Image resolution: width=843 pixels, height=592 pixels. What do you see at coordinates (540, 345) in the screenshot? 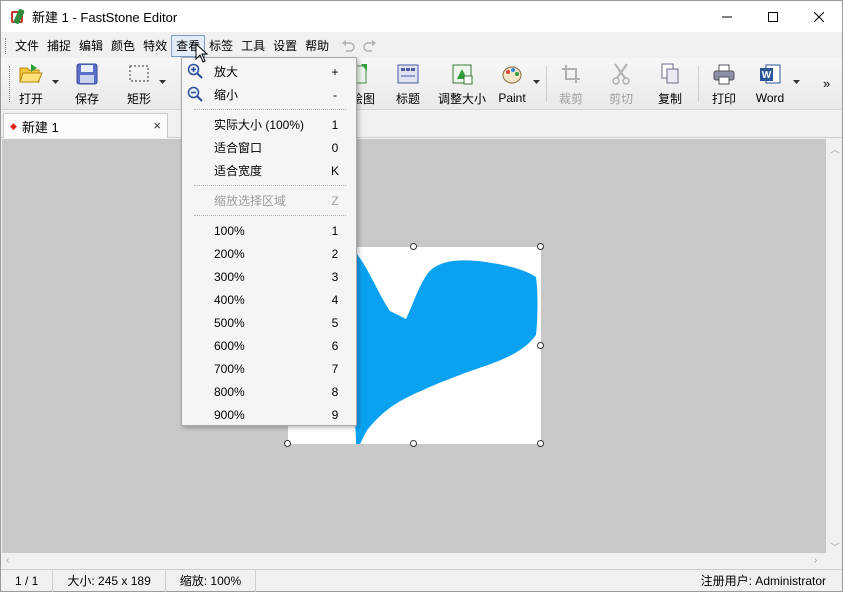
I see `resize-handle-right` at bounding box center [540, 345].